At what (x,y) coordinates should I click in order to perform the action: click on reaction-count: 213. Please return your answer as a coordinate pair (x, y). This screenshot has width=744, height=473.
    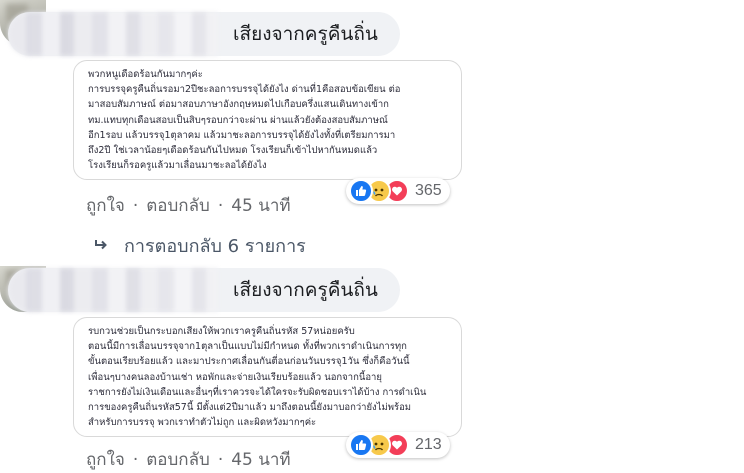
    Looking at the image, I should click on (428, 444).